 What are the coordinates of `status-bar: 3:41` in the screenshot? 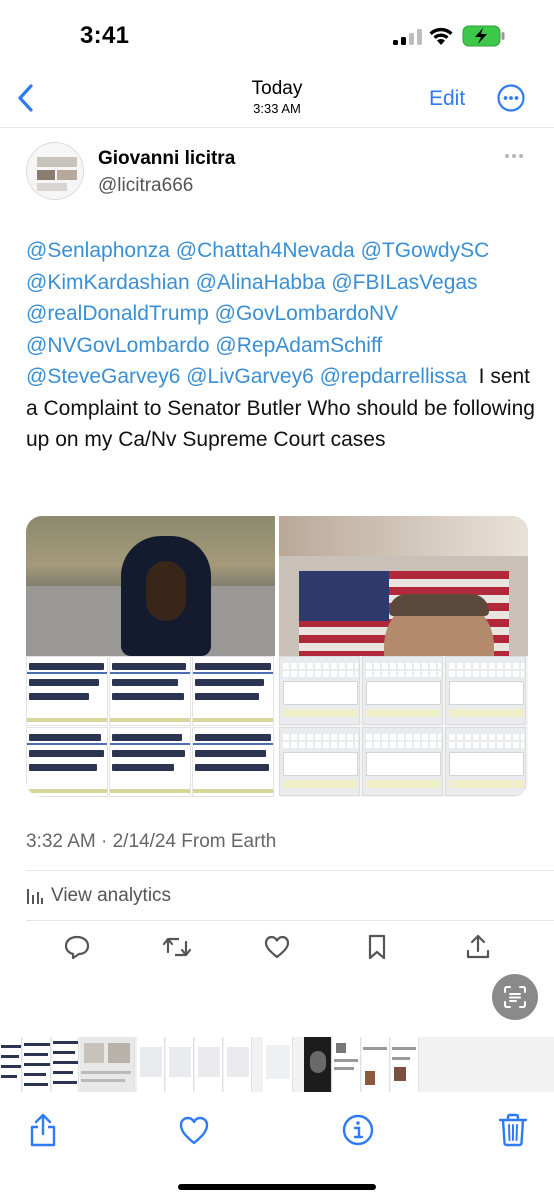 It's located at (277, 35).